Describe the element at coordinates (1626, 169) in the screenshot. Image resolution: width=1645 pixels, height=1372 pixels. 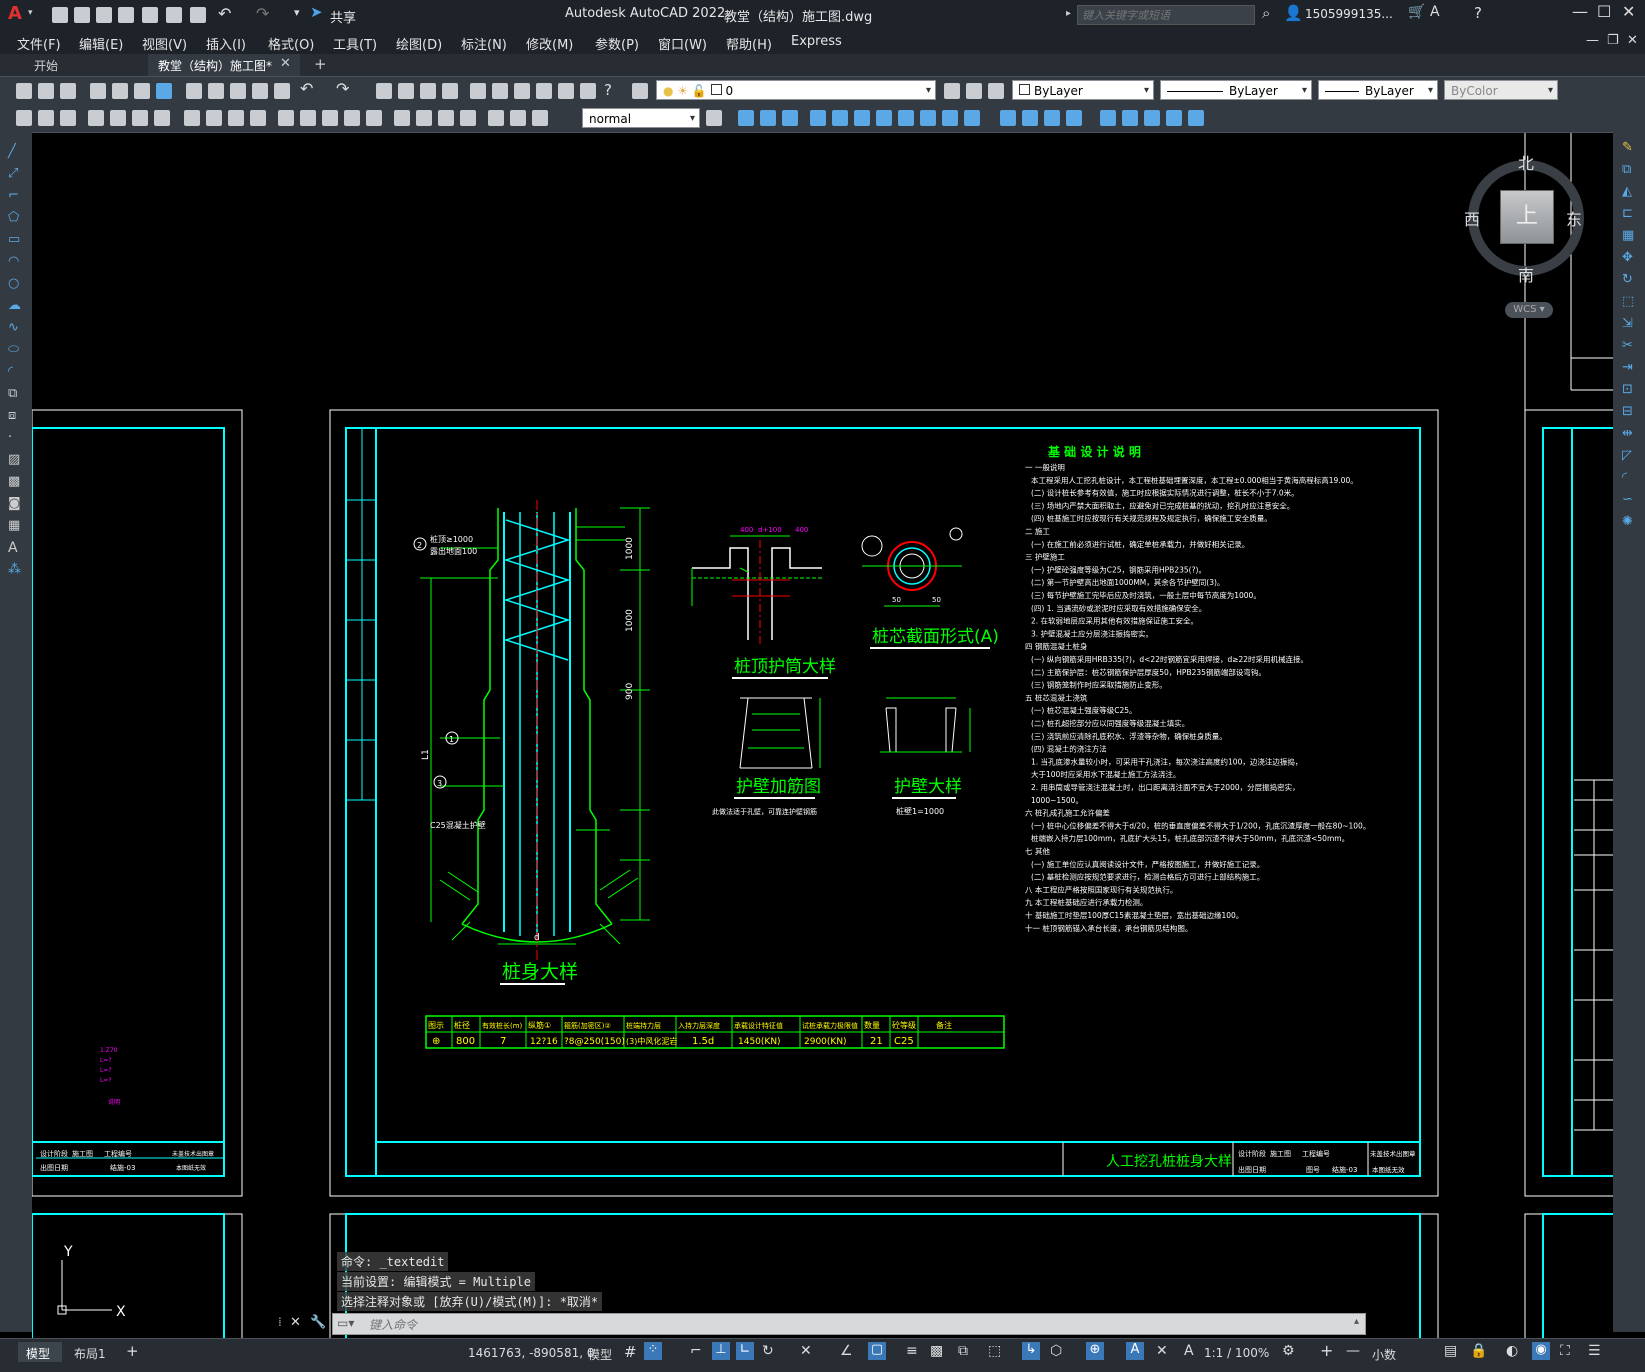
I see `copy-icon: ⧉` at that location.